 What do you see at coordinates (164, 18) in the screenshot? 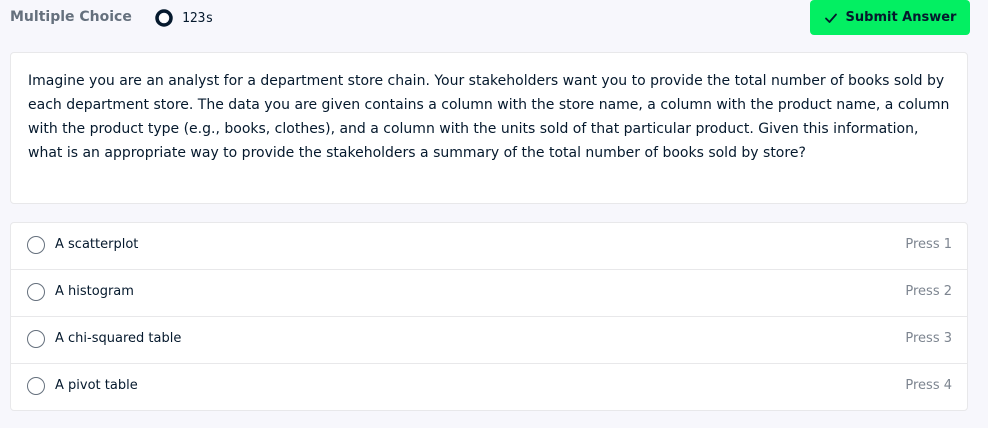
I see `progress-ring-icon` at bounding box center [164, 18].